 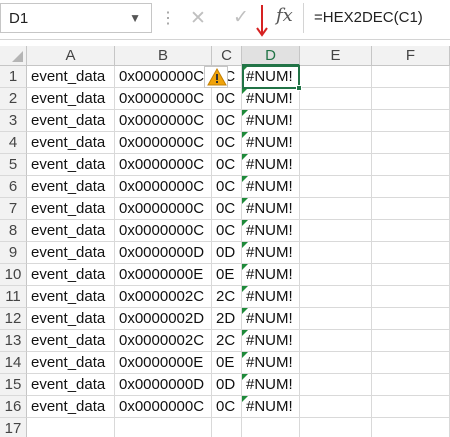 What do you see at coordinates (13, 275) in the screenshot?
I see `row-header: 10` at bounding box center [13, 275].